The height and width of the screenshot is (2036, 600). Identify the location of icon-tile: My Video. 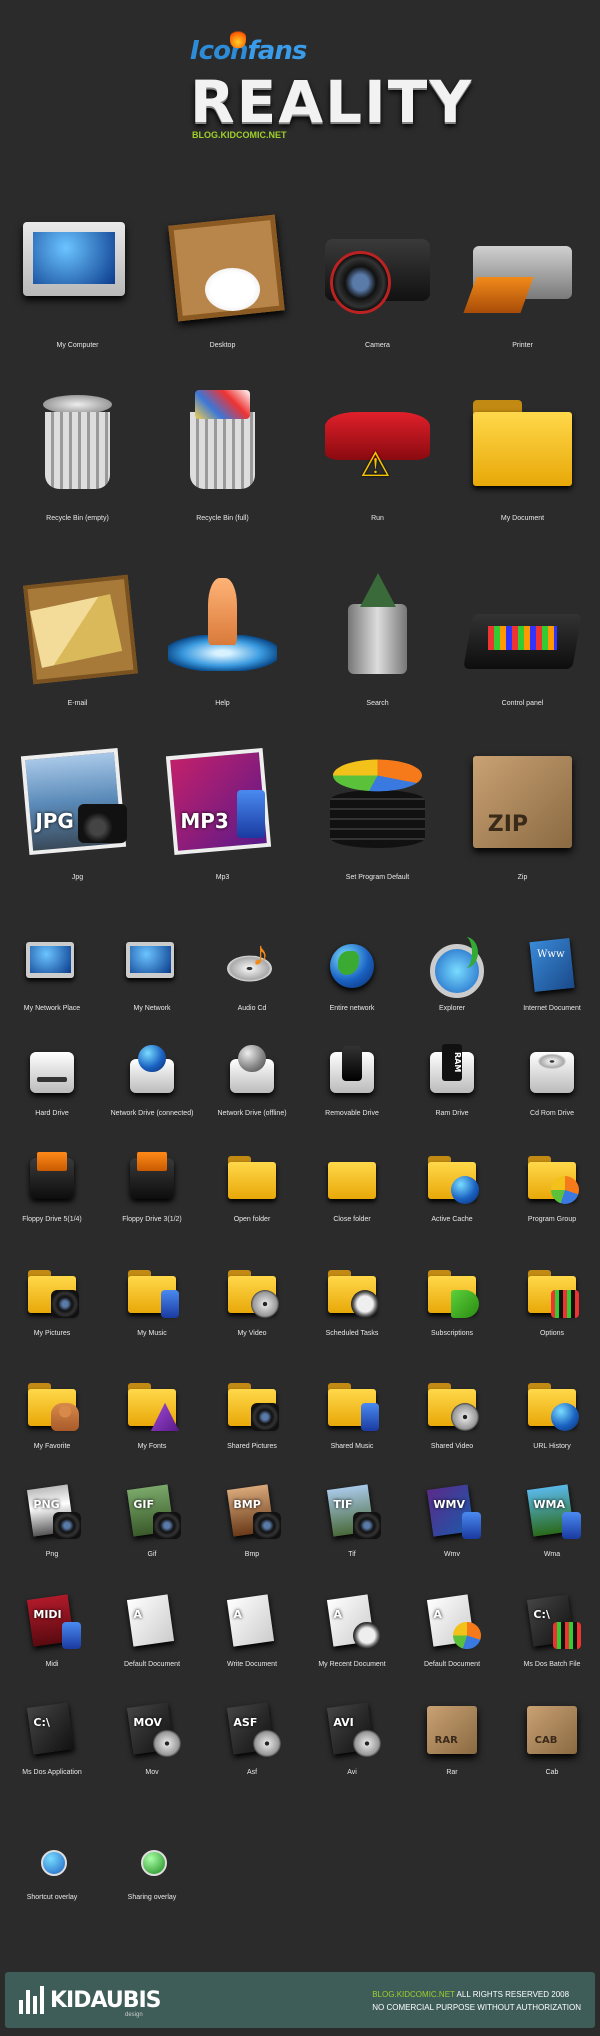
(252, 1298).